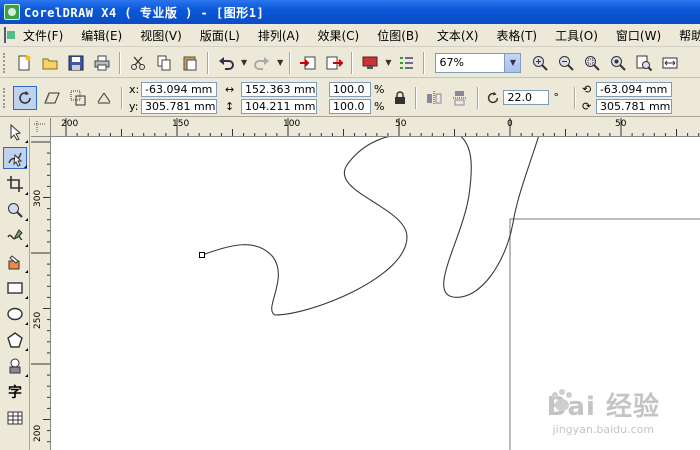 Image resolution: width=700 pixels, height=450 pixels. What do you see at coordinates (190, 63) in the screenshot?
I see `paste-button` at bounding box center [190, 63].